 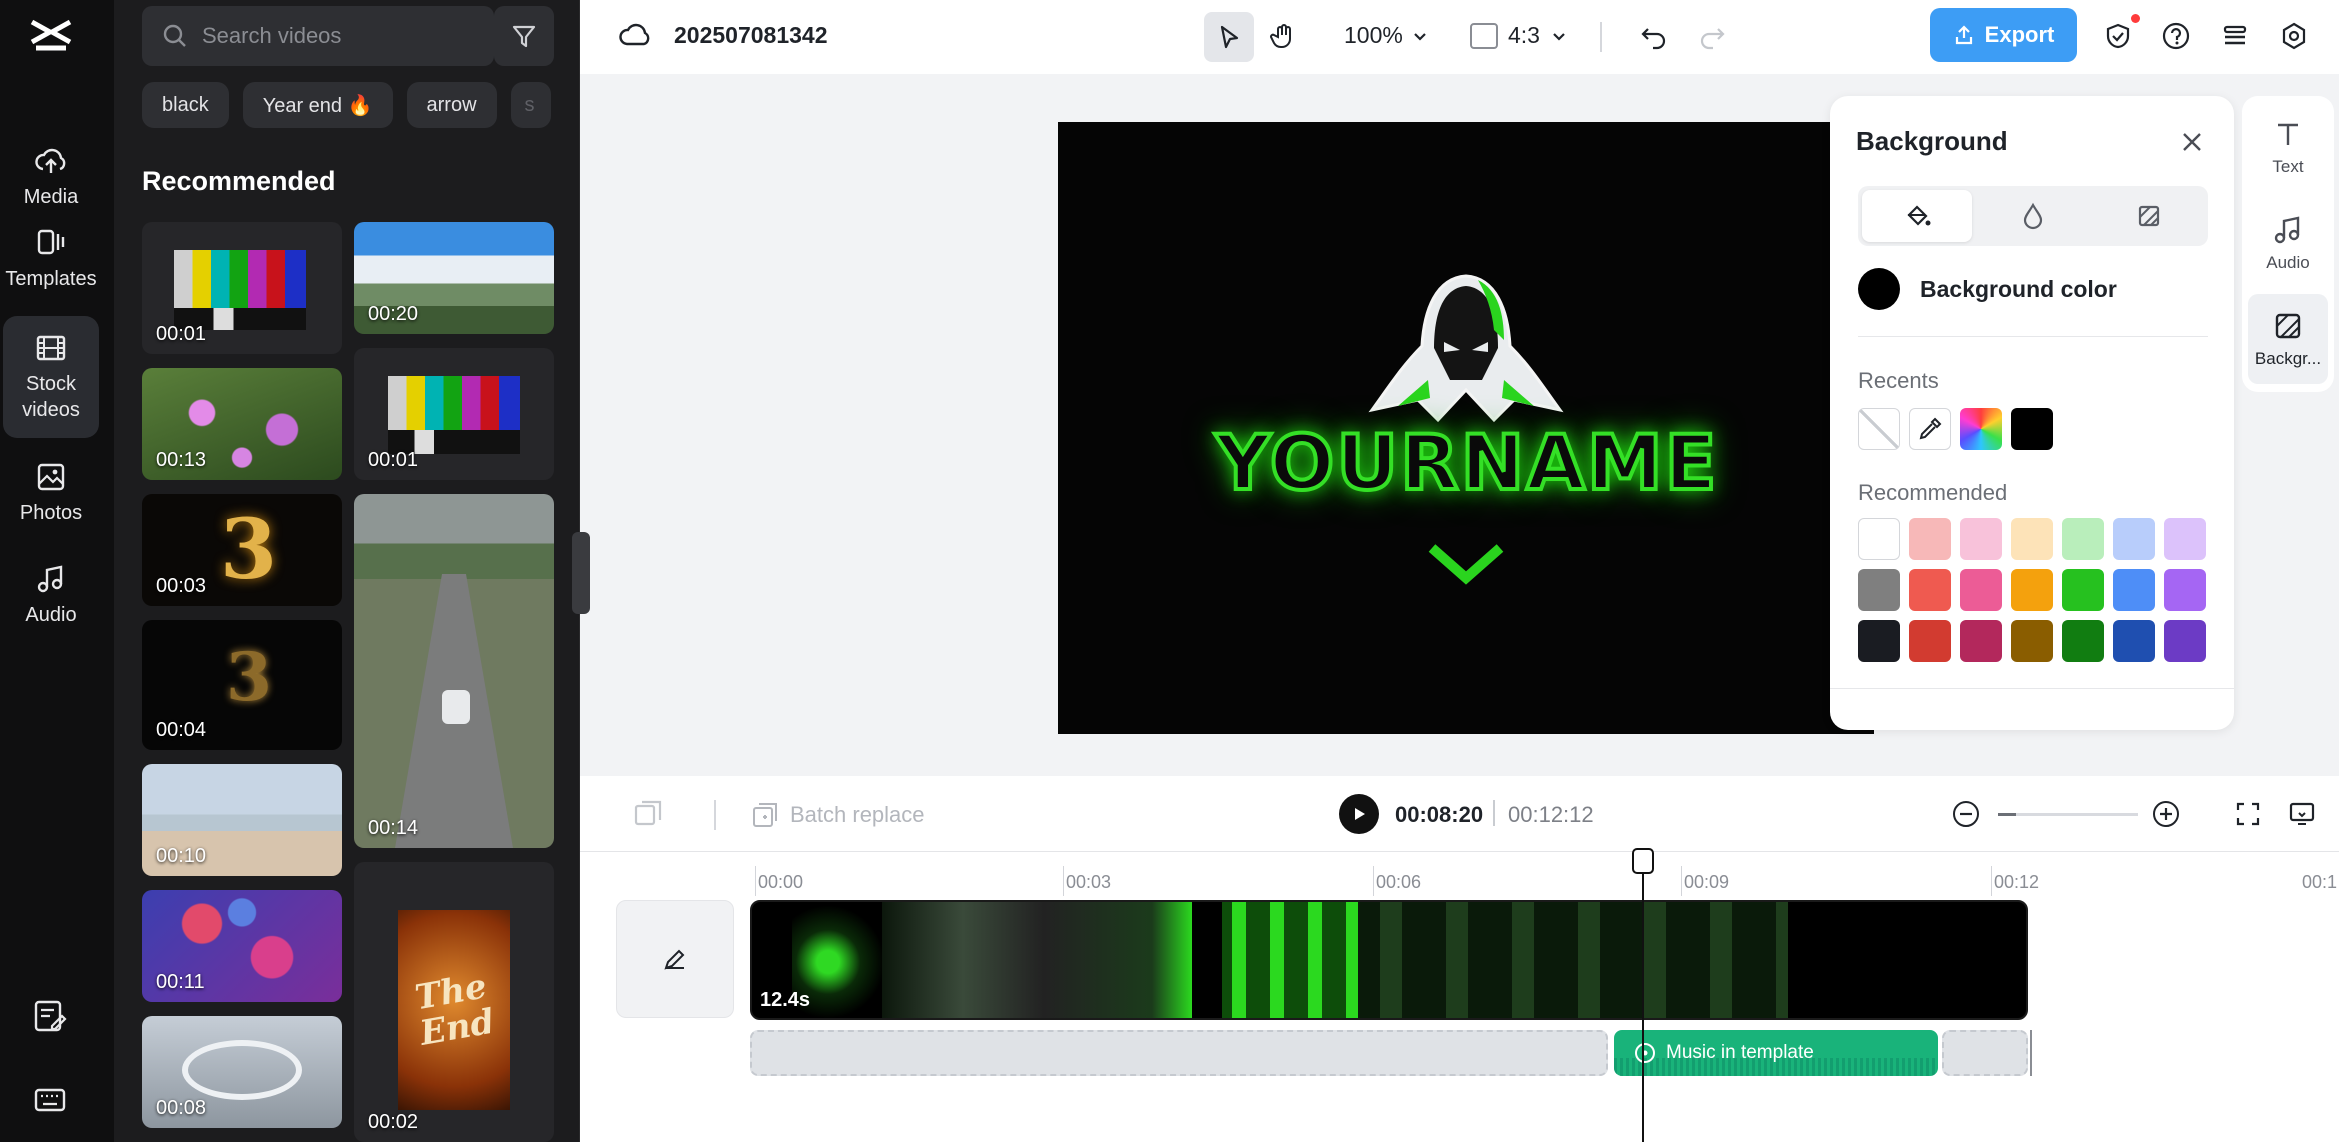 I want to click on rail-item-audio: Audio, so click(x=2288, y=243).